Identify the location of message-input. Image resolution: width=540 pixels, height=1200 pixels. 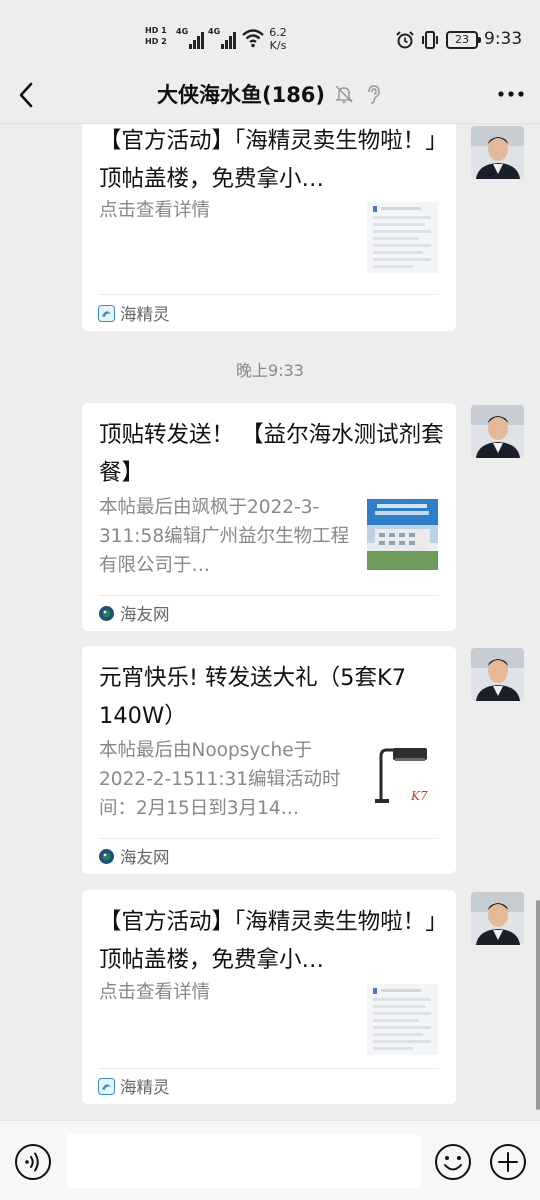
(243, 1161).